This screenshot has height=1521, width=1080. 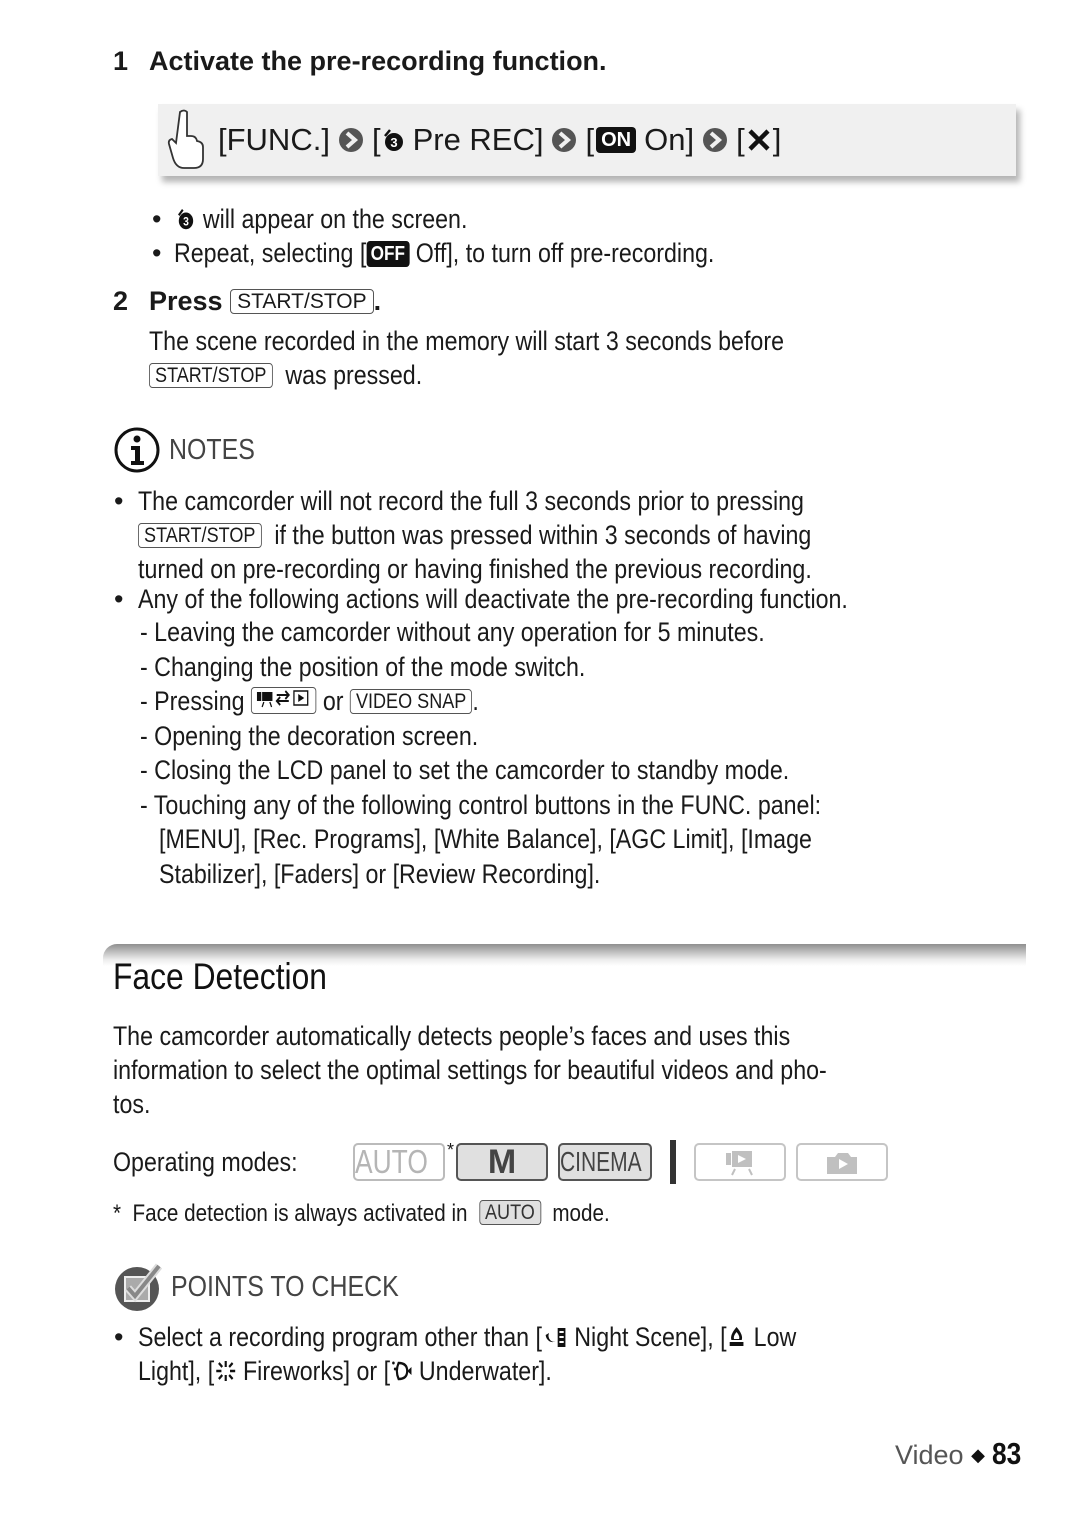 What do you see at coordinates (475, 701) in the screenshot?
I see `period: .` at bounding box center [475, 701].